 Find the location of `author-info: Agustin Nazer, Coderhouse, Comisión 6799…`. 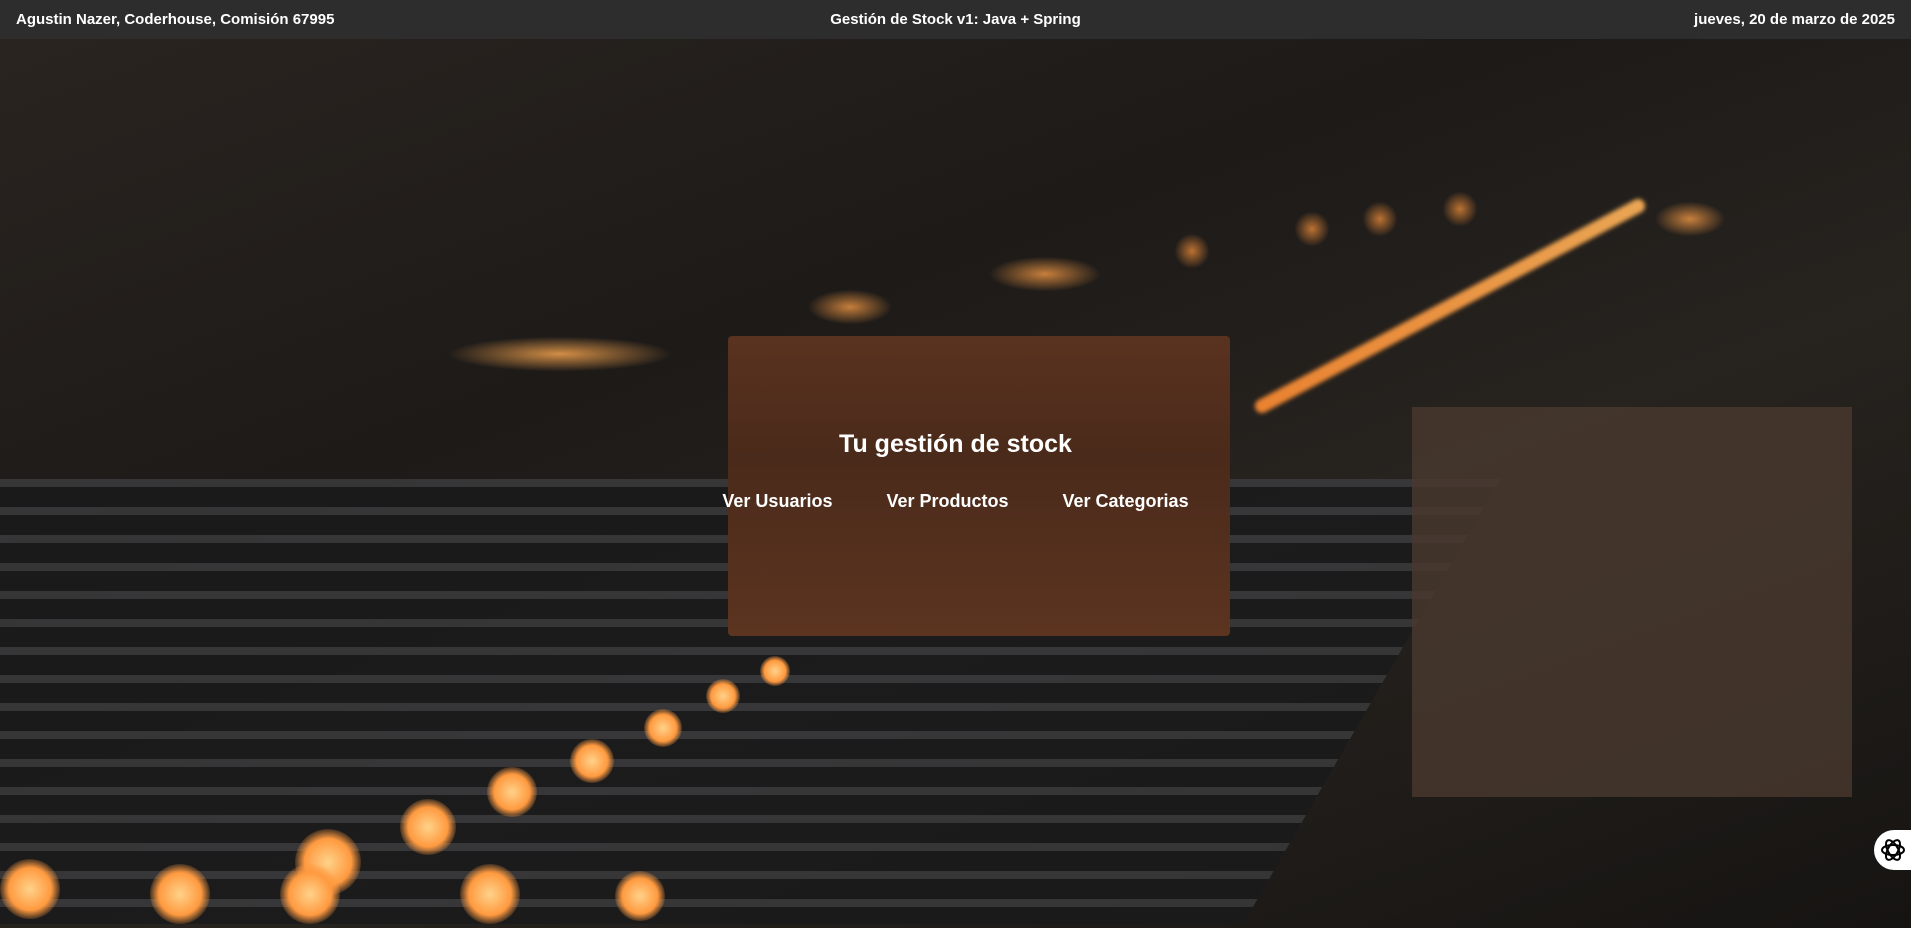

author-info: Agustin Nazer, Coderhouse, Comisión 6799… is located at coordinates (175, 19).